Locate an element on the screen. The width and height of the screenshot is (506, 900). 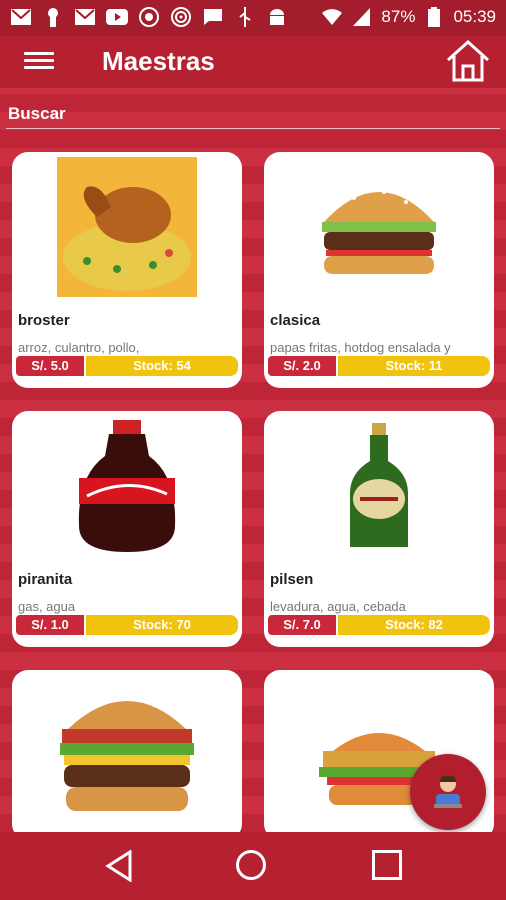
stock-badge: Stock: 11 is located at coordinates (414, 366).